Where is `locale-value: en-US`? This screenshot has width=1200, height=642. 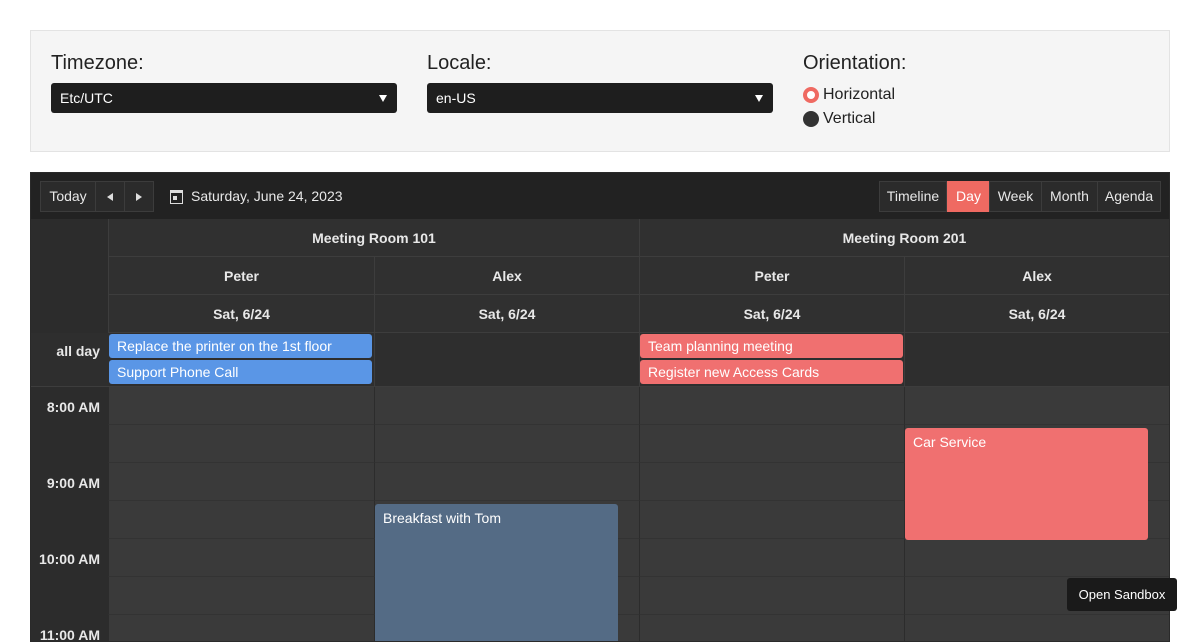
locale-value: en-US is located at coordinates (456, 98).